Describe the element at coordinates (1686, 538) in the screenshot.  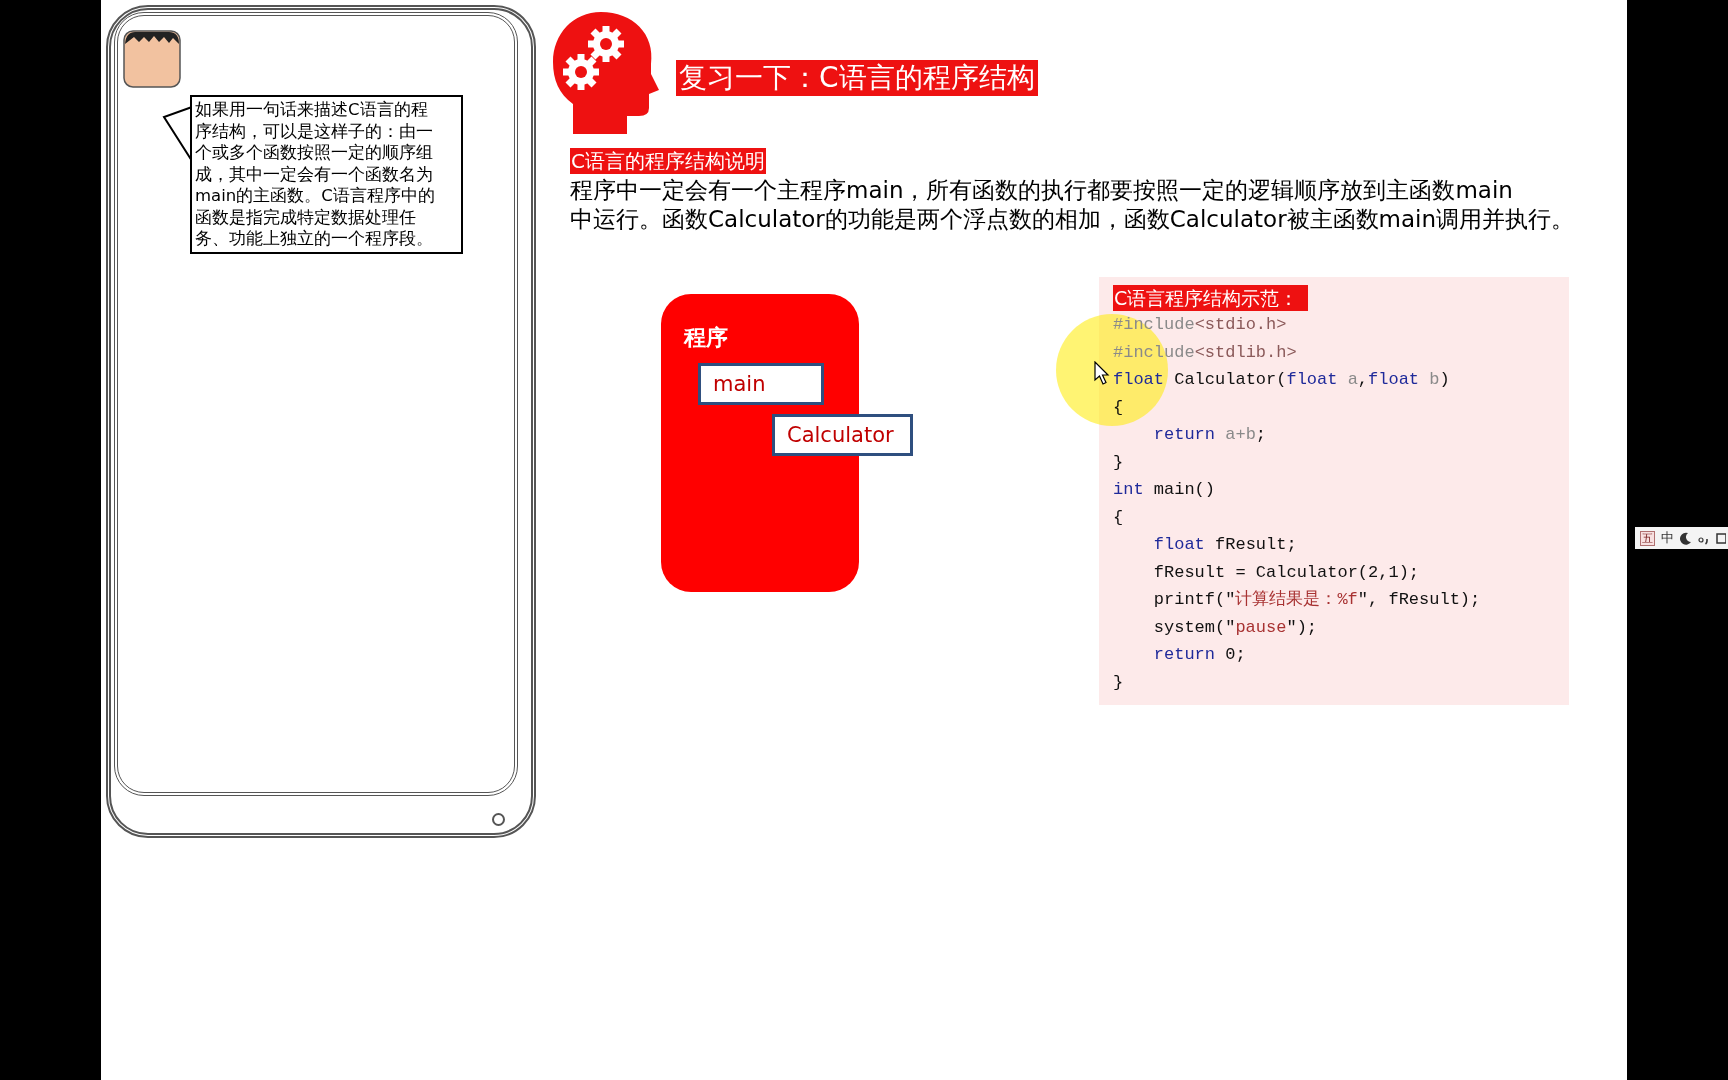
I see `moon-icon` at that location.